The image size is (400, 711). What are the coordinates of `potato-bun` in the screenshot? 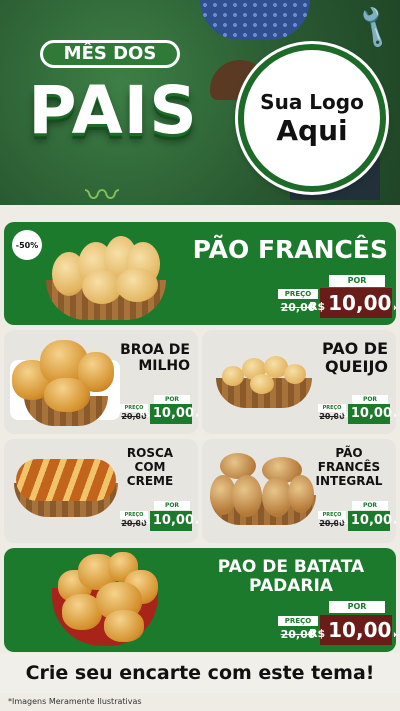 It's located at (124, 626).